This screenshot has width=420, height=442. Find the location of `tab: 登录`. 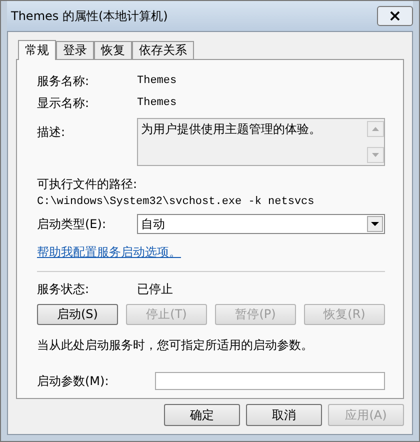

tab: 登录 is located at coordinates (75, 50).